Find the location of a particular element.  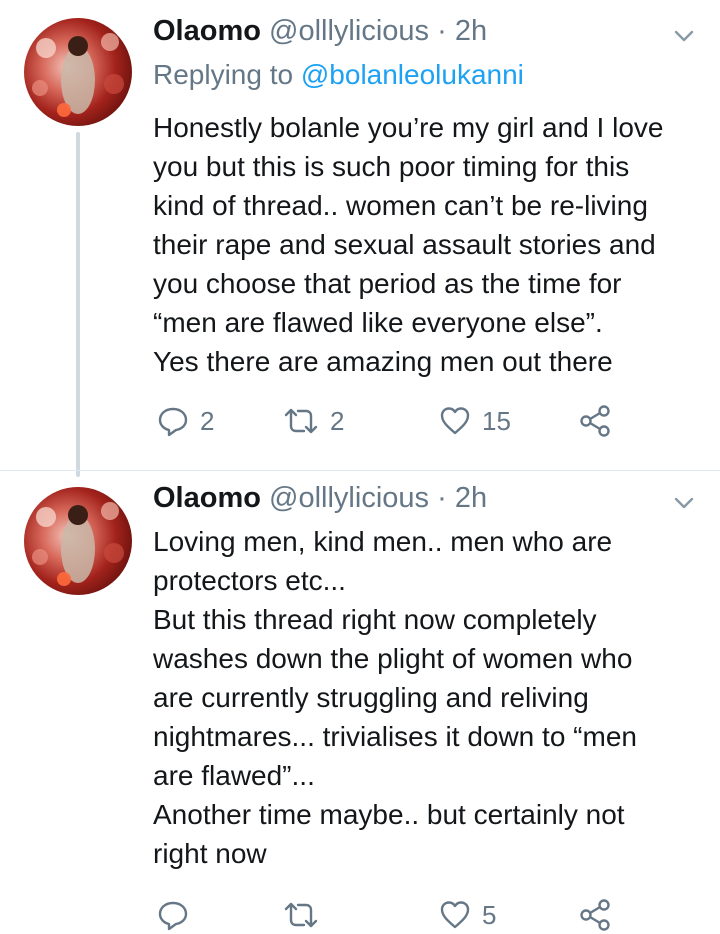

tweet-text-line: But this thread right now completely is located at coordinates (375, 619).